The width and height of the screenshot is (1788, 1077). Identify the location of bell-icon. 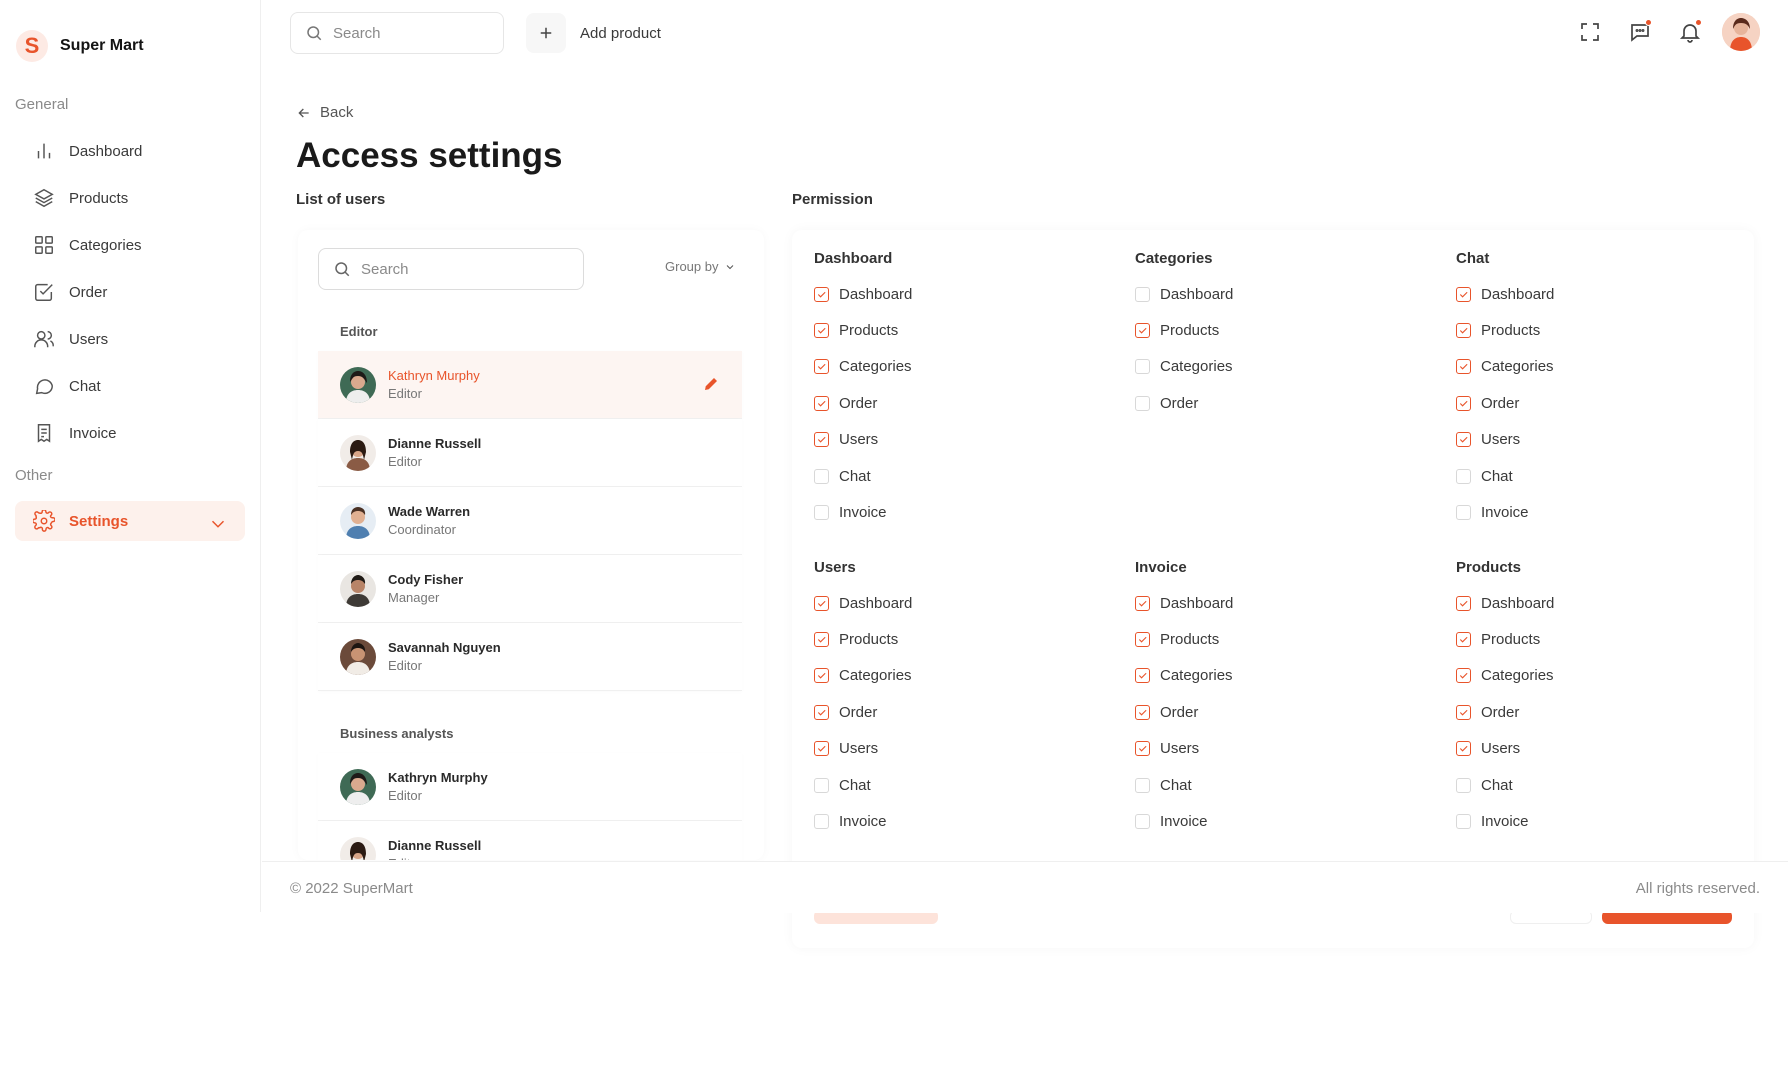
(1690, 31).